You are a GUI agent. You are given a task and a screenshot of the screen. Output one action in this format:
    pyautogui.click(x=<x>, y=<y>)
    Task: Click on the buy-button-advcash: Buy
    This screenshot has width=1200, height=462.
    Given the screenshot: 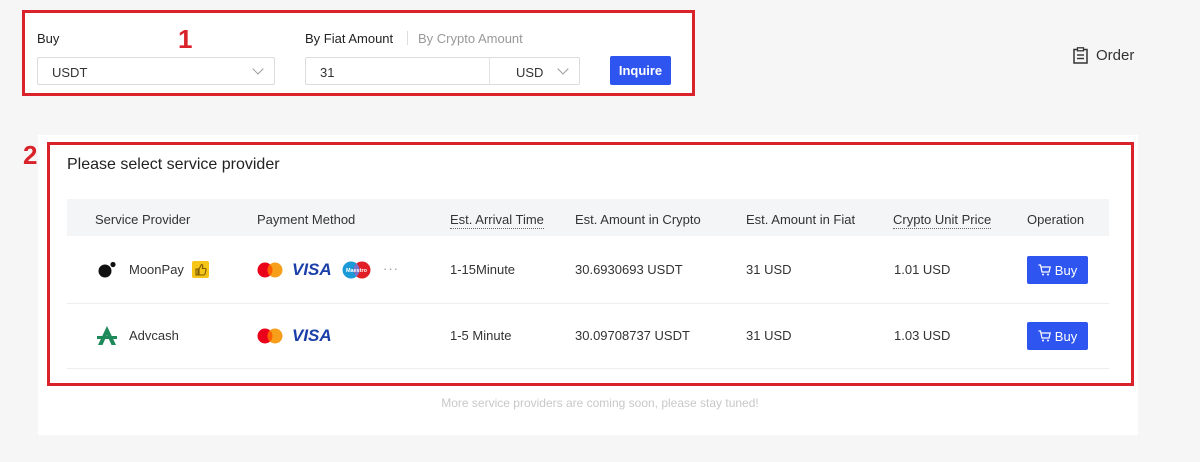 What is the action you would take?
    pyautogui.click(x=1057, y=336)
    